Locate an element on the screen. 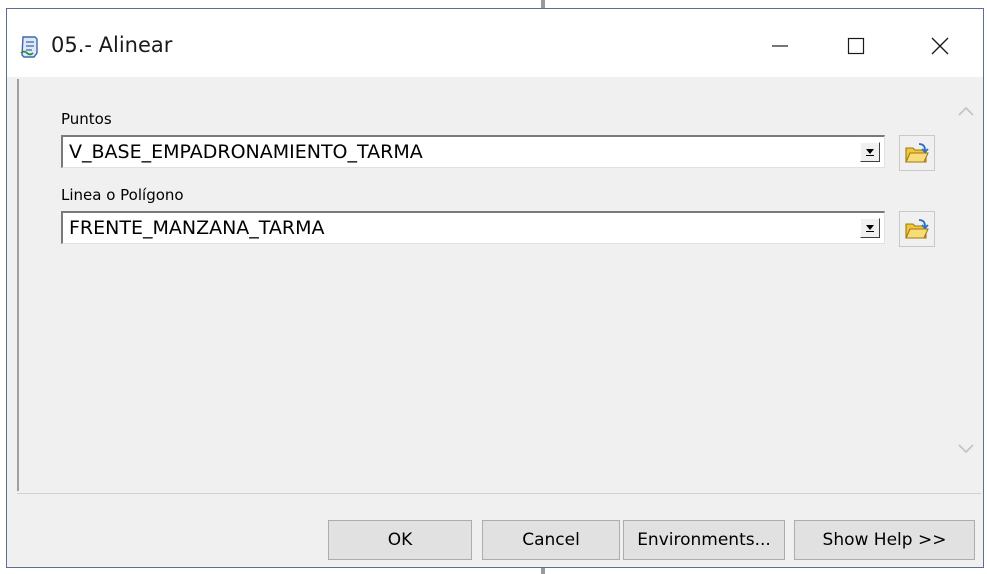  ok-button: OK is located at coordinates (400, 540).